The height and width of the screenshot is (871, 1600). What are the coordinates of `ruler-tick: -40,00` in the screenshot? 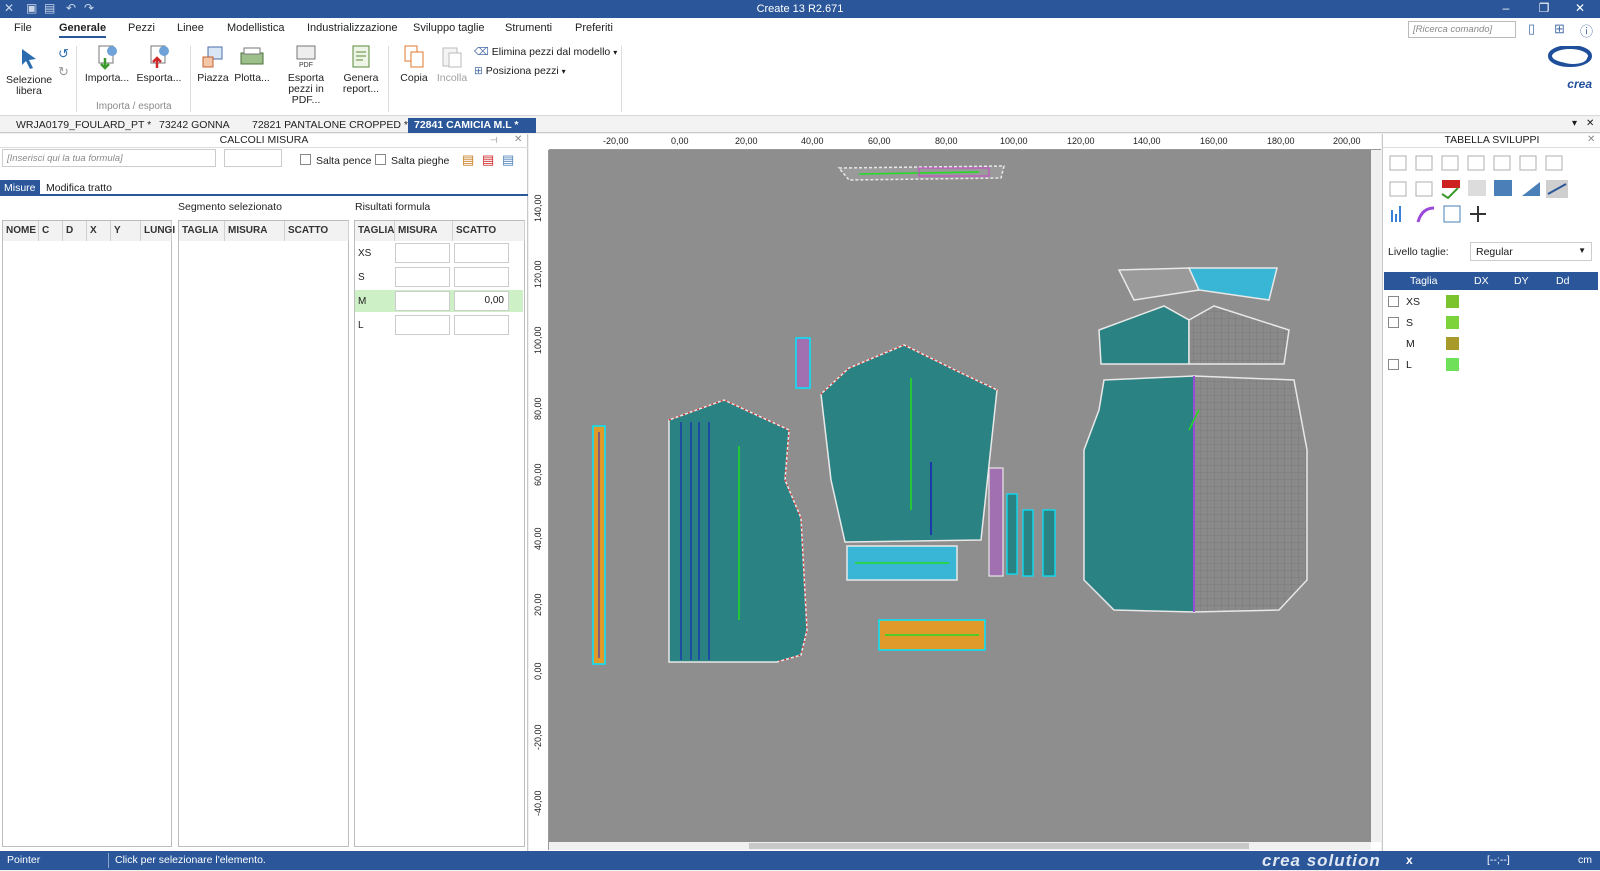 It's located at (538, 803).